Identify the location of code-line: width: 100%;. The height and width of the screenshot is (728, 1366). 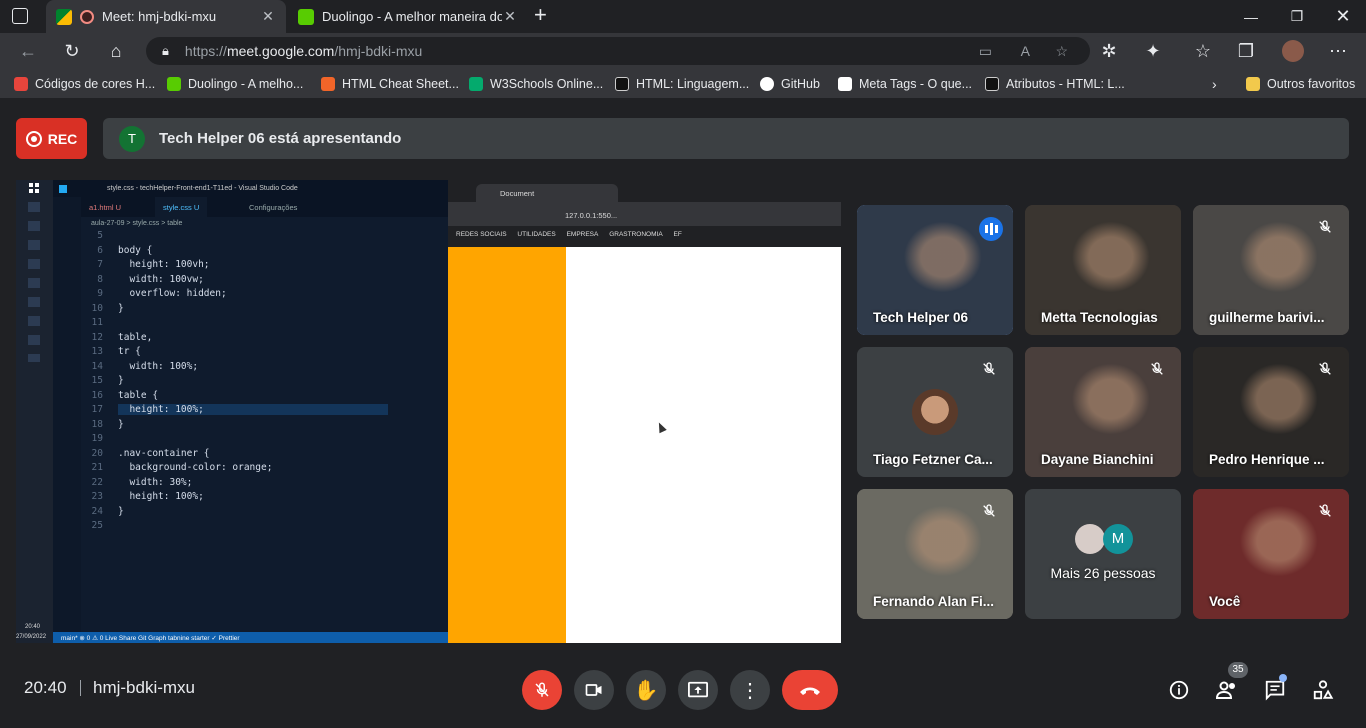
(158, 366).